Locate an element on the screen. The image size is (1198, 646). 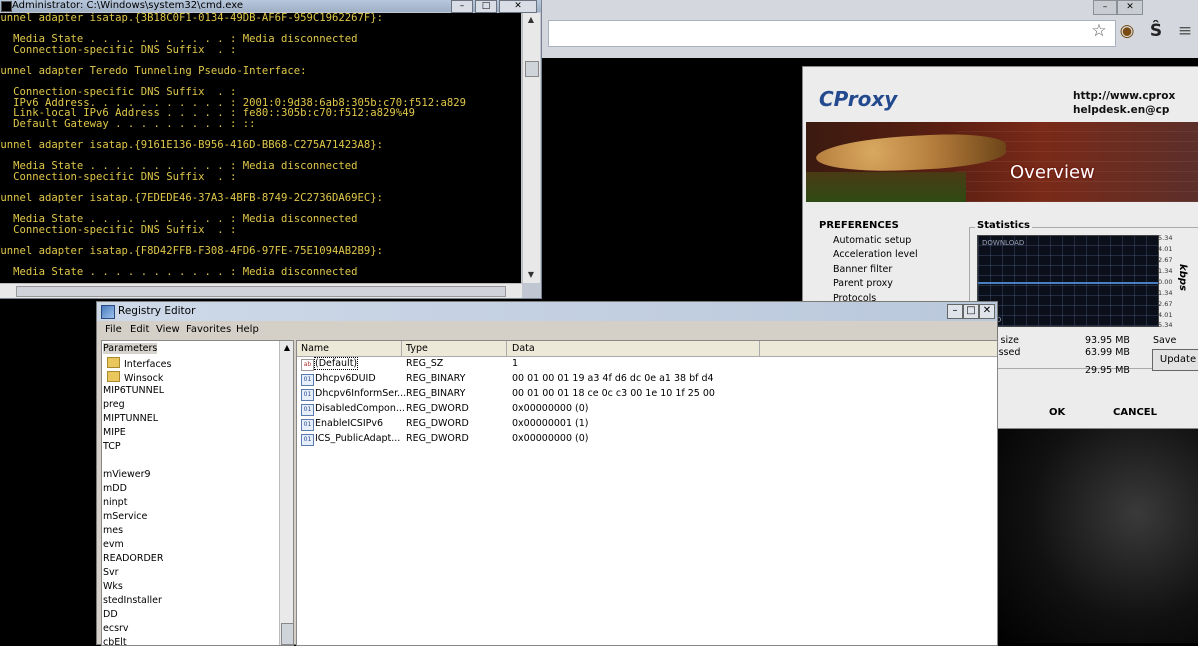
tree-item: stedInstaller is located at coordinates (132, 600).